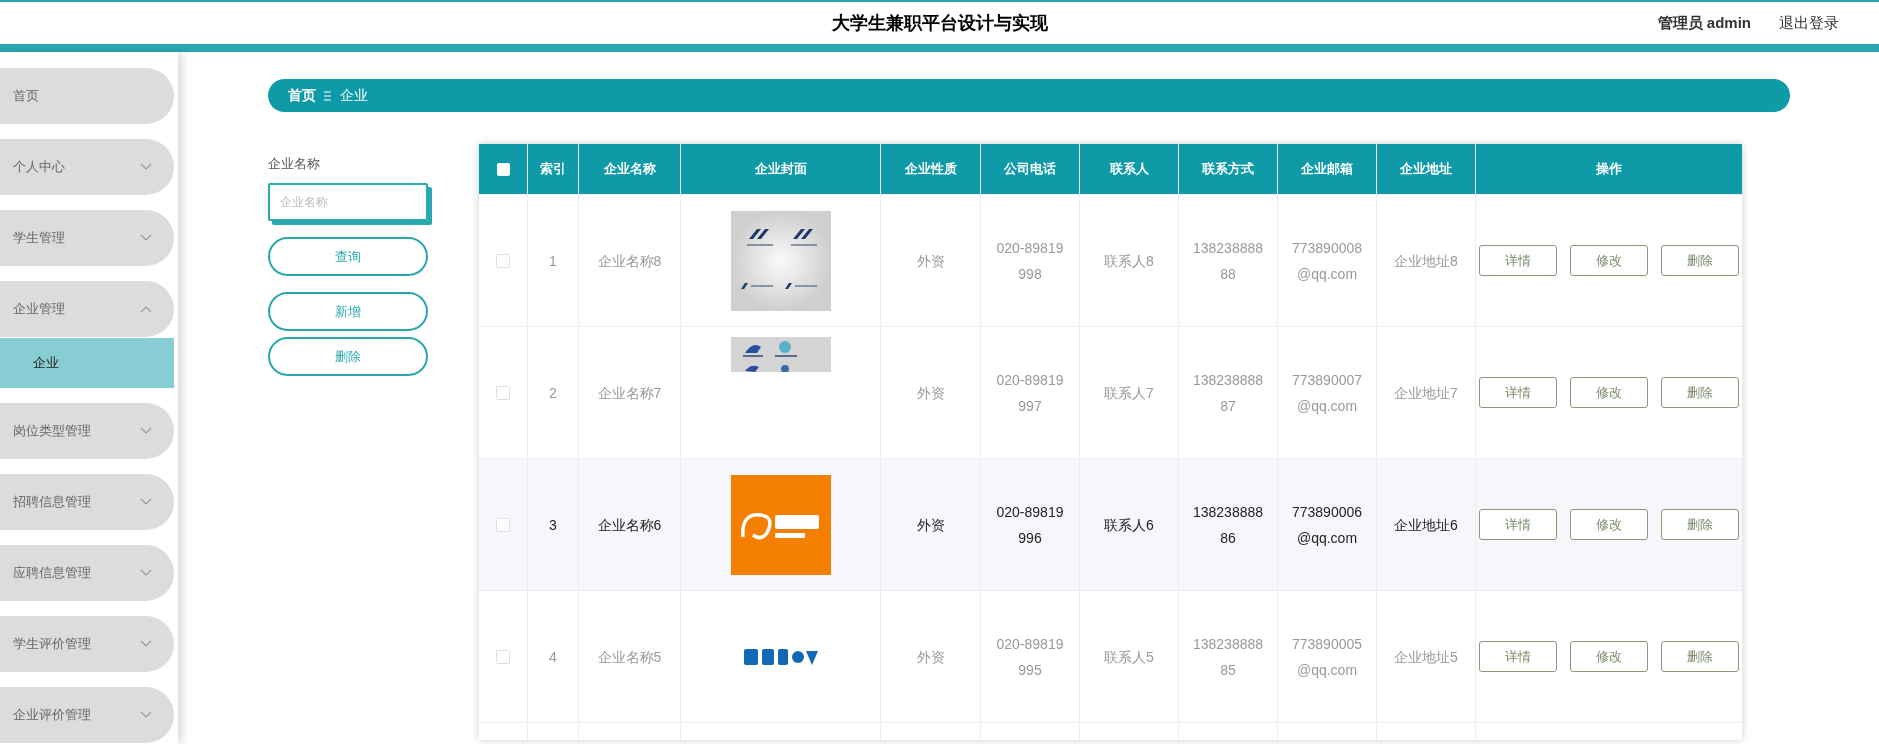  Describe the element at coordinates (87, 431) in the screenshot. I see `menu-item: 岗位类型管理` at that location.